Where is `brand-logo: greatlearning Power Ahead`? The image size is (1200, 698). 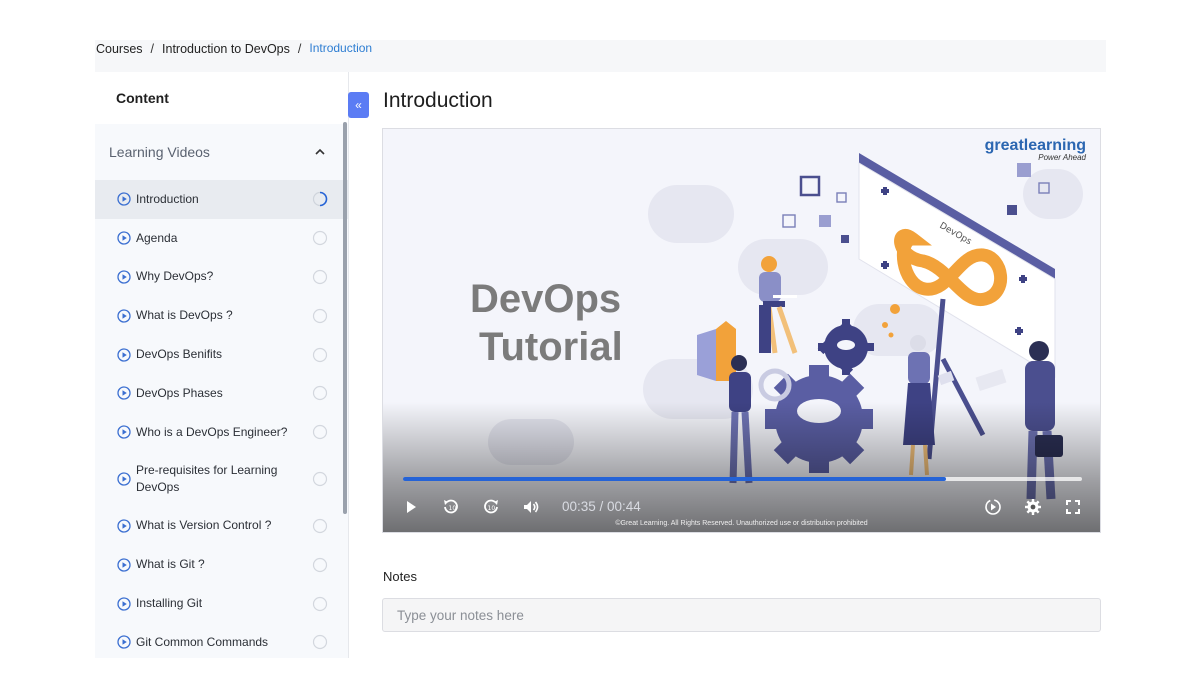
brand-logo: greatlearning Power Ahead is located at coordinates (1035, 149).